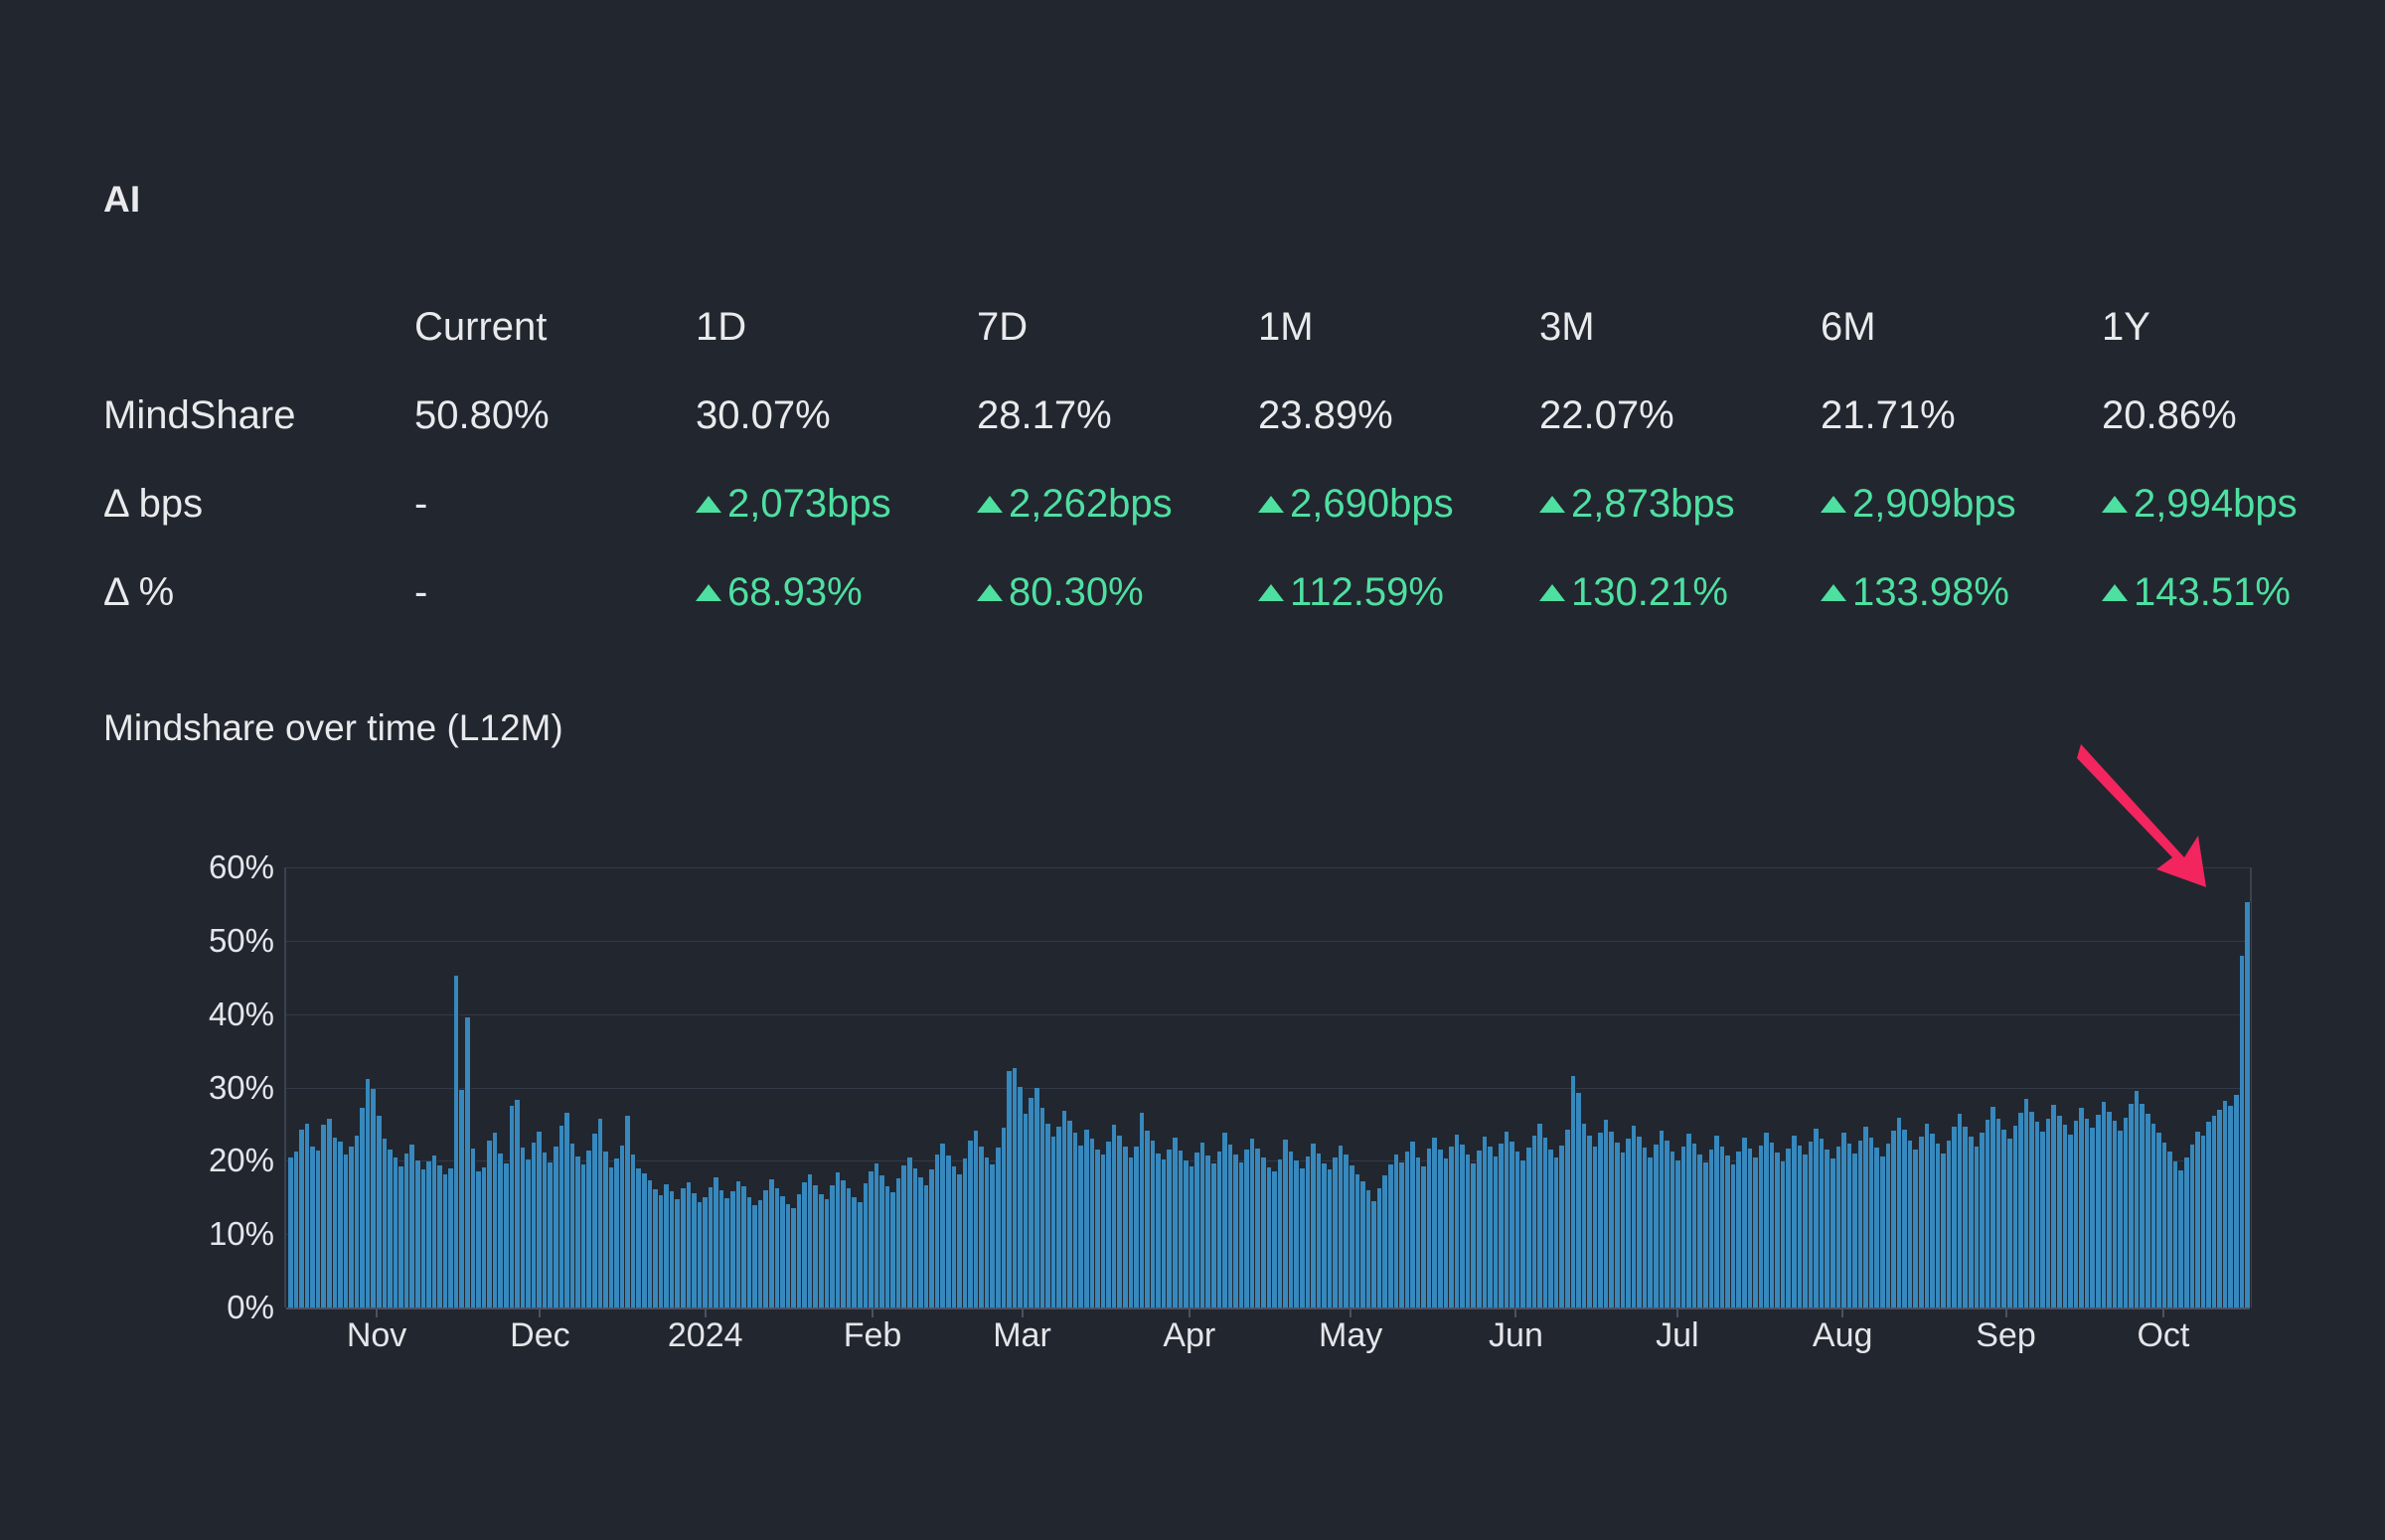 This screenshot has width=2385, height=1540. Describe the element at coordinates (763, 415) in the screenshot. I see `cell-r0-c1: 30.07%` at that location.